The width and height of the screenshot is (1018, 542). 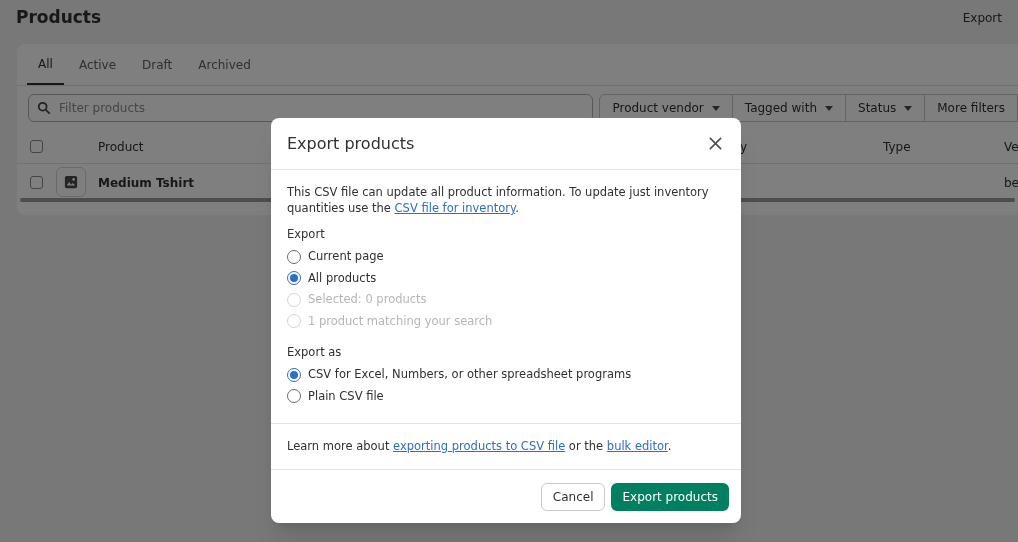 I want to click on search-icon, so click(x=44, y=108).